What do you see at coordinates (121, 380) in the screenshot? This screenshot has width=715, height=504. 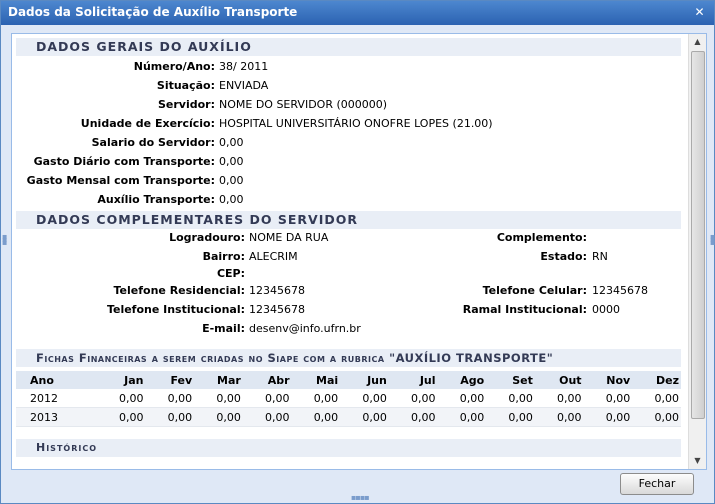 I see `column-header: Jan` at bounding box center [121, 380].